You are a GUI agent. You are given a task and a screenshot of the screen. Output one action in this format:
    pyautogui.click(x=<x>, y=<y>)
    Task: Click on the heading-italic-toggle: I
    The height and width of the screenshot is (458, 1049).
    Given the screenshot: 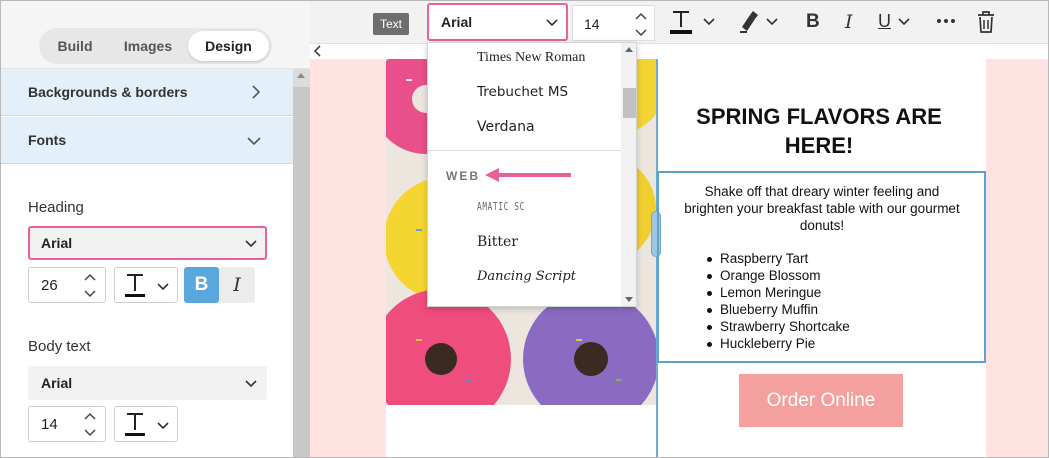 What is the action you would take?
    pyautogui.click(x=237, y=285)
    